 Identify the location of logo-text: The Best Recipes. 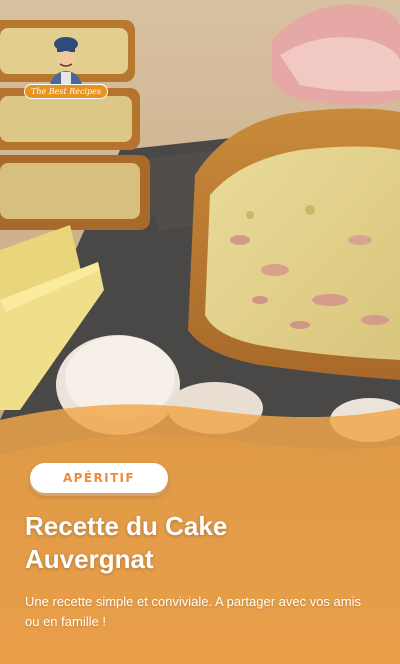
(66, 91).